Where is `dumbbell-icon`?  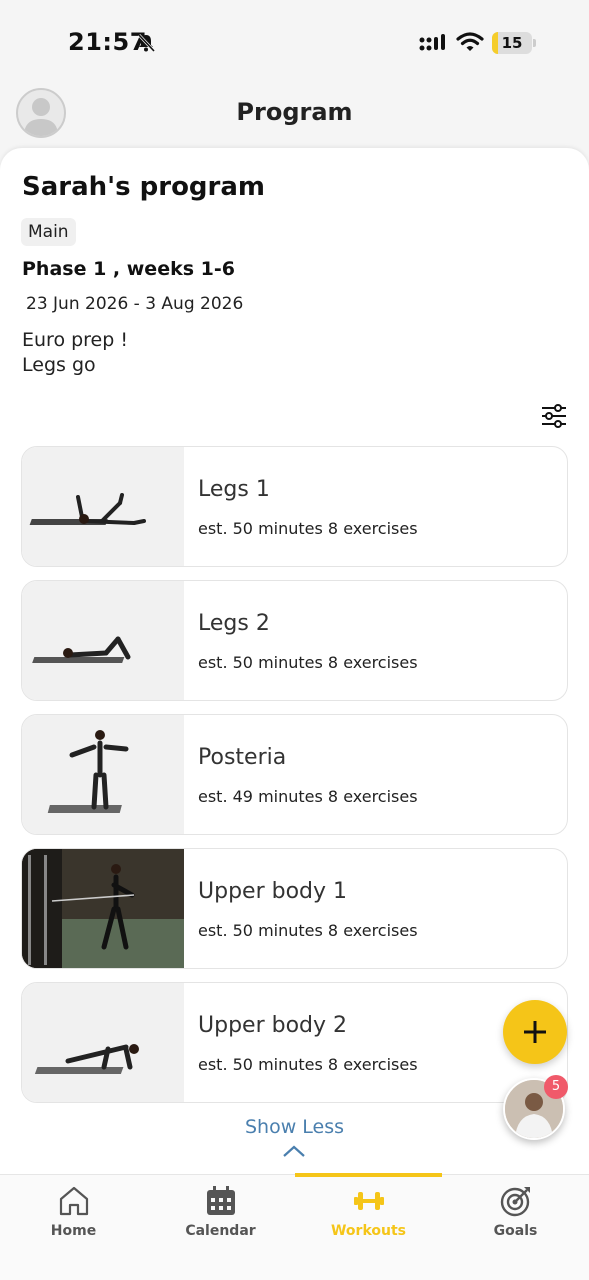
dumbbell-icon is located at coordinates (369, 1201).